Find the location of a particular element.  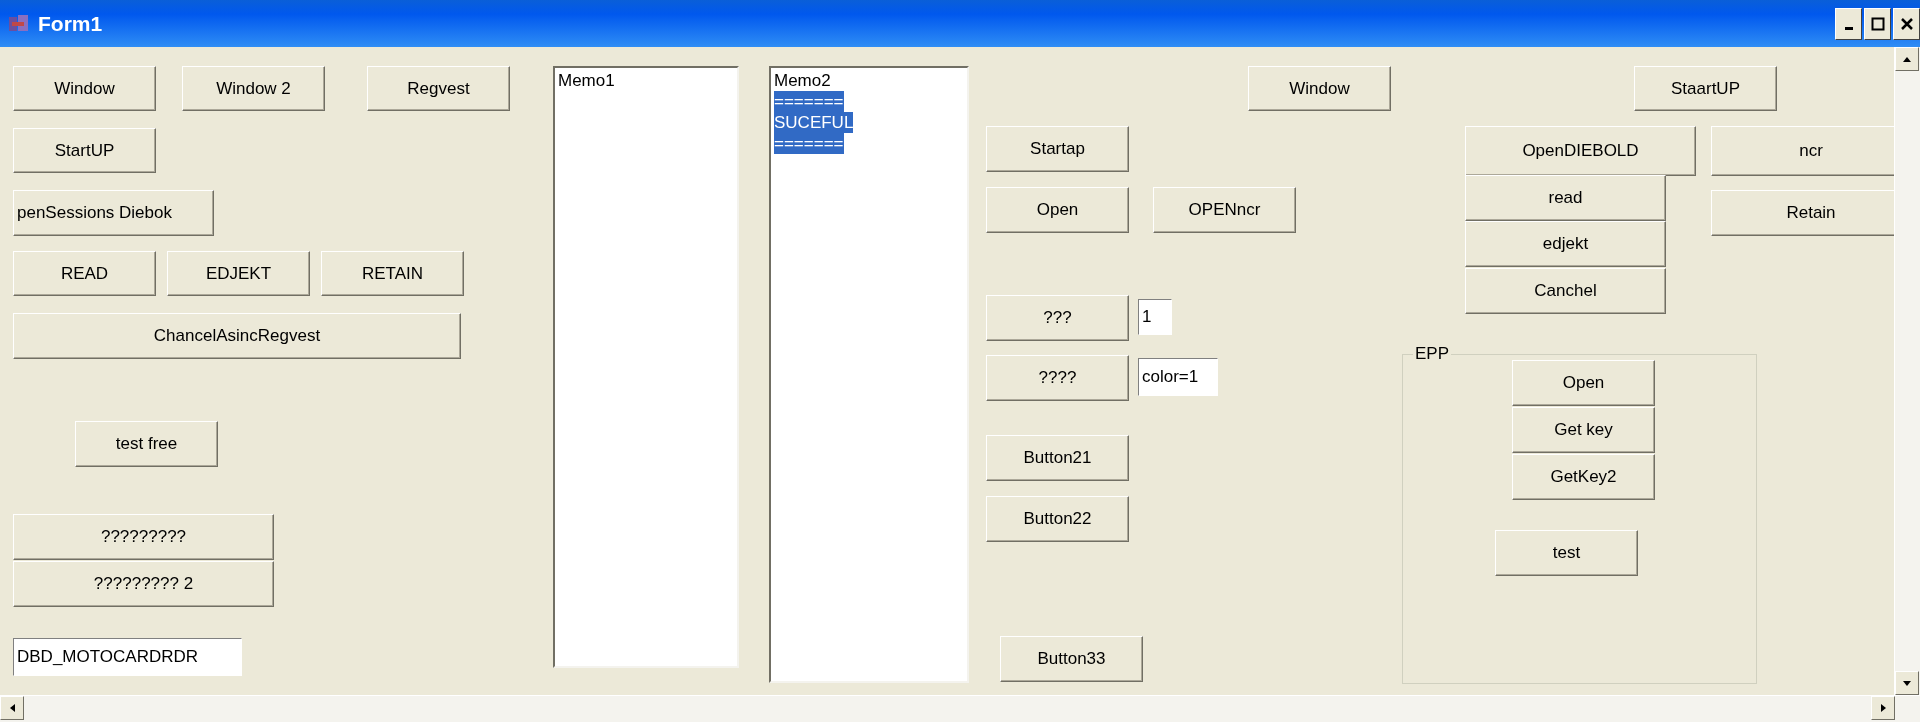

minimize-icon is located at coordinates (1848, 28).